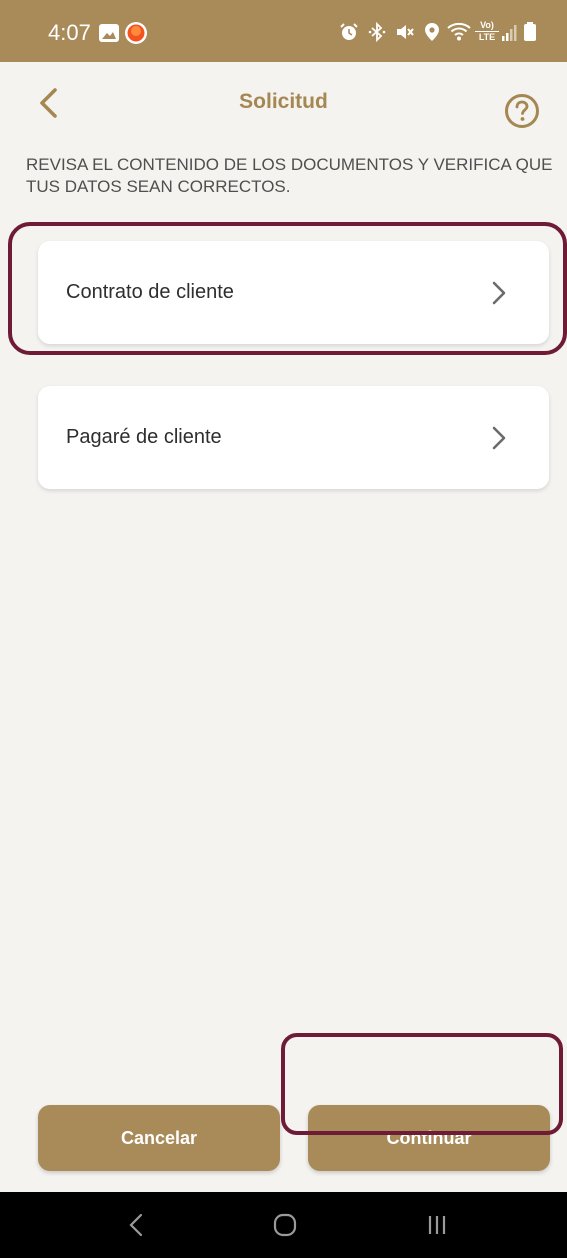 This screenshot has width=567, height=1258. Describe the element at coordinates (432, 32) in the screenshot. I see `location-icon` at that location.